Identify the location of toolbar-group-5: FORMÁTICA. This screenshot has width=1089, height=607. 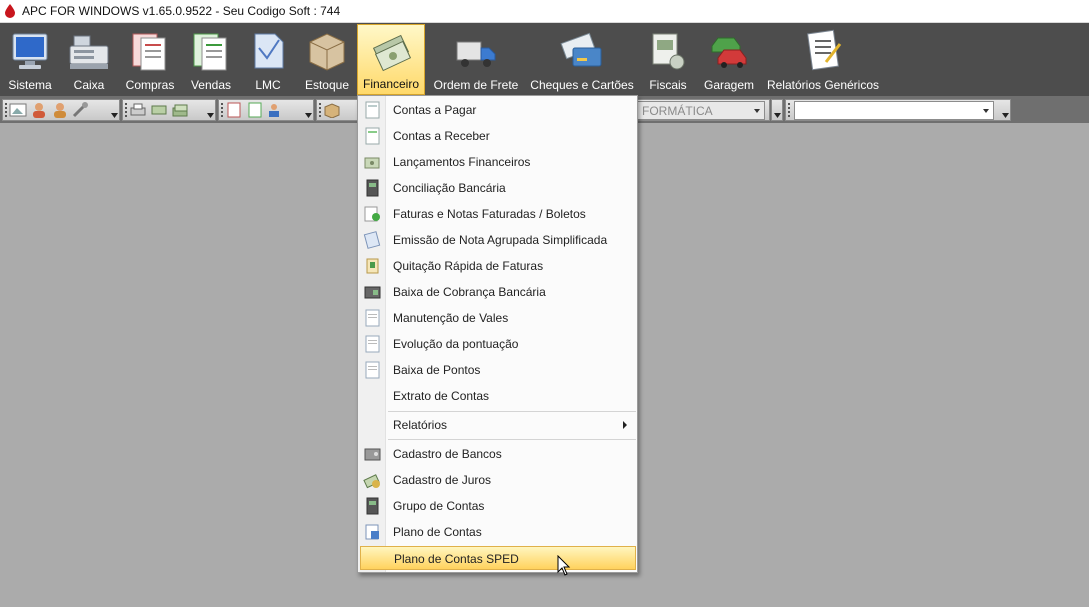
(702, 110).